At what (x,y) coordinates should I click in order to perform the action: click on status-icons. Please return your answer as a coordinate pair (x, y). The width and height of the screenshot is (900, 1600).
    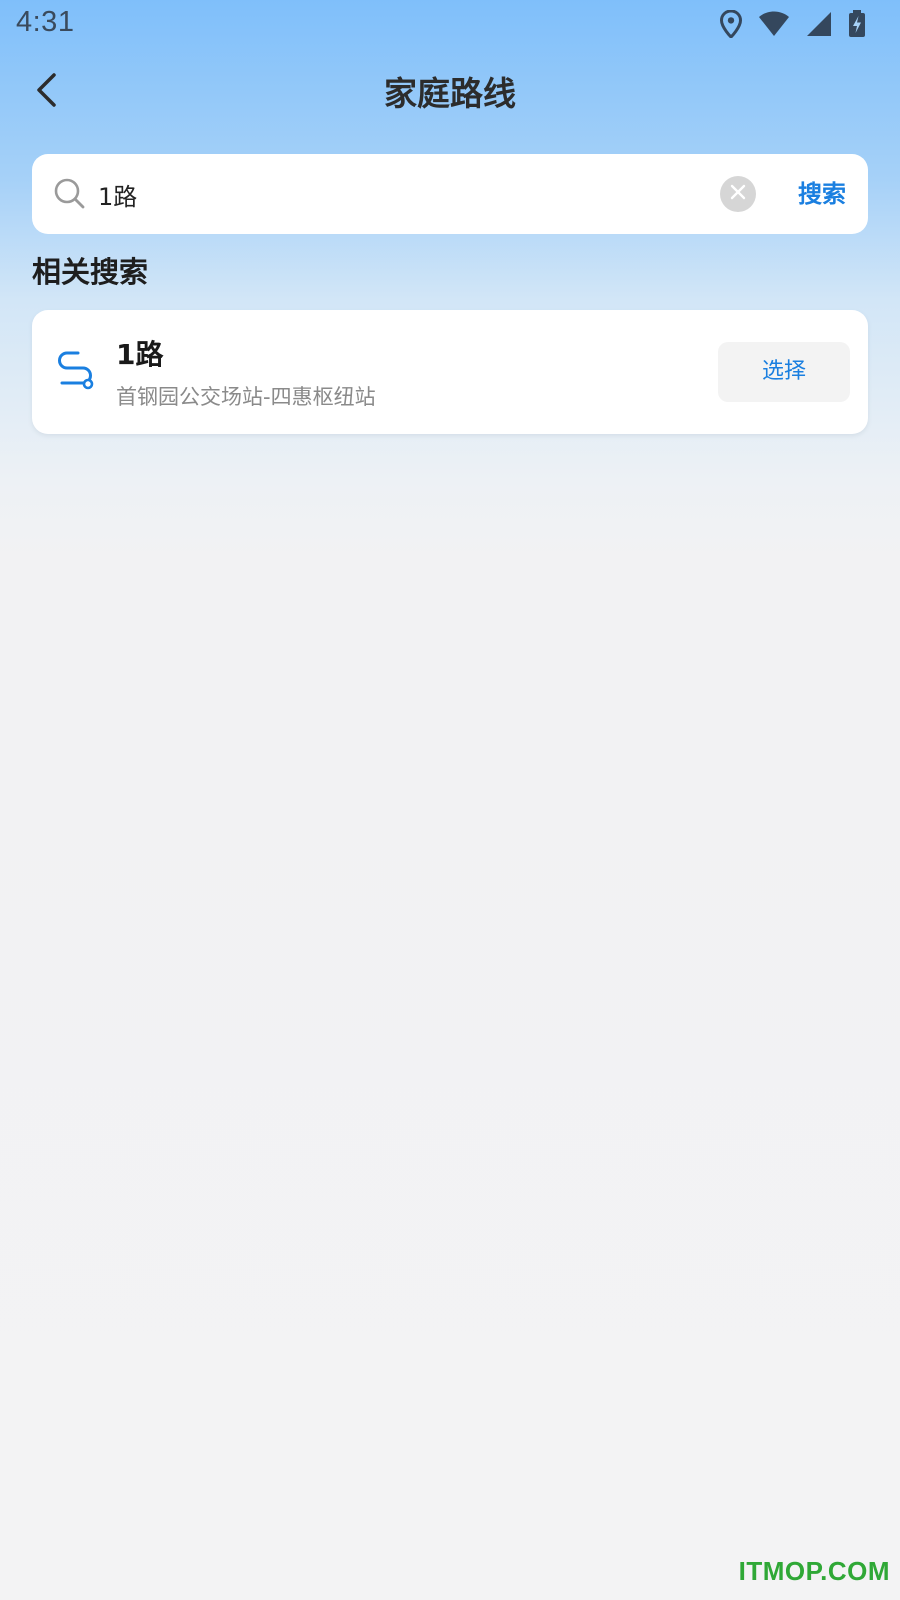
    Looking at the image, I should click on (793, 24).